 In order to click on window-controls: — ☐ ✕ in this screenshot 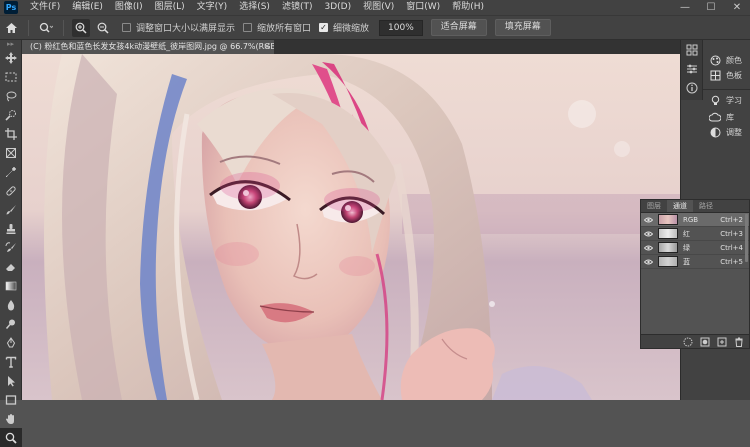, I will do `click(711, 7)`.